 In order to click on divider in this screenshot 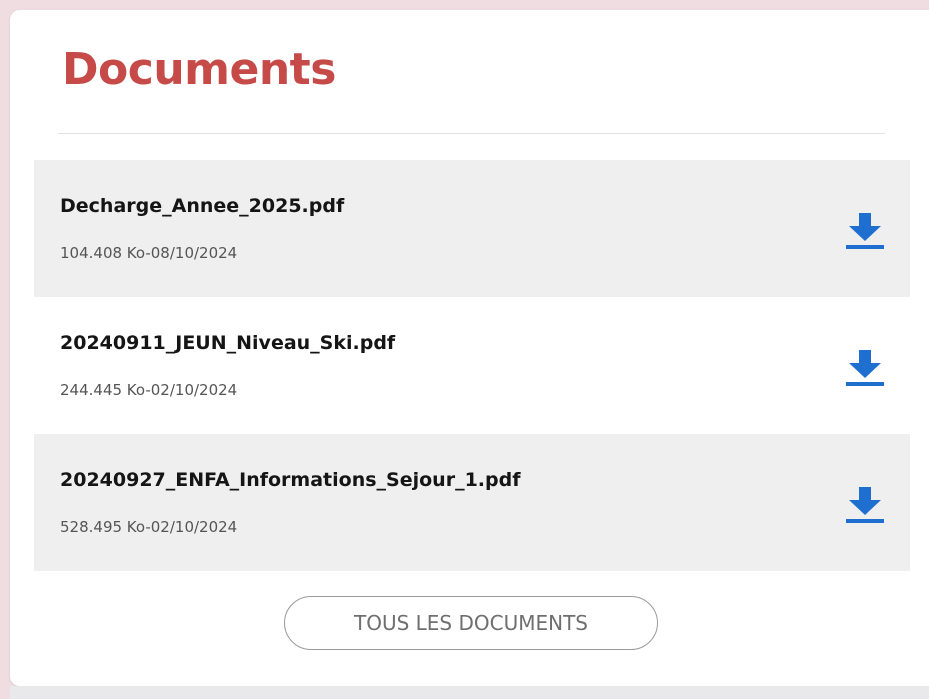, I will do `click(471, 133)`.